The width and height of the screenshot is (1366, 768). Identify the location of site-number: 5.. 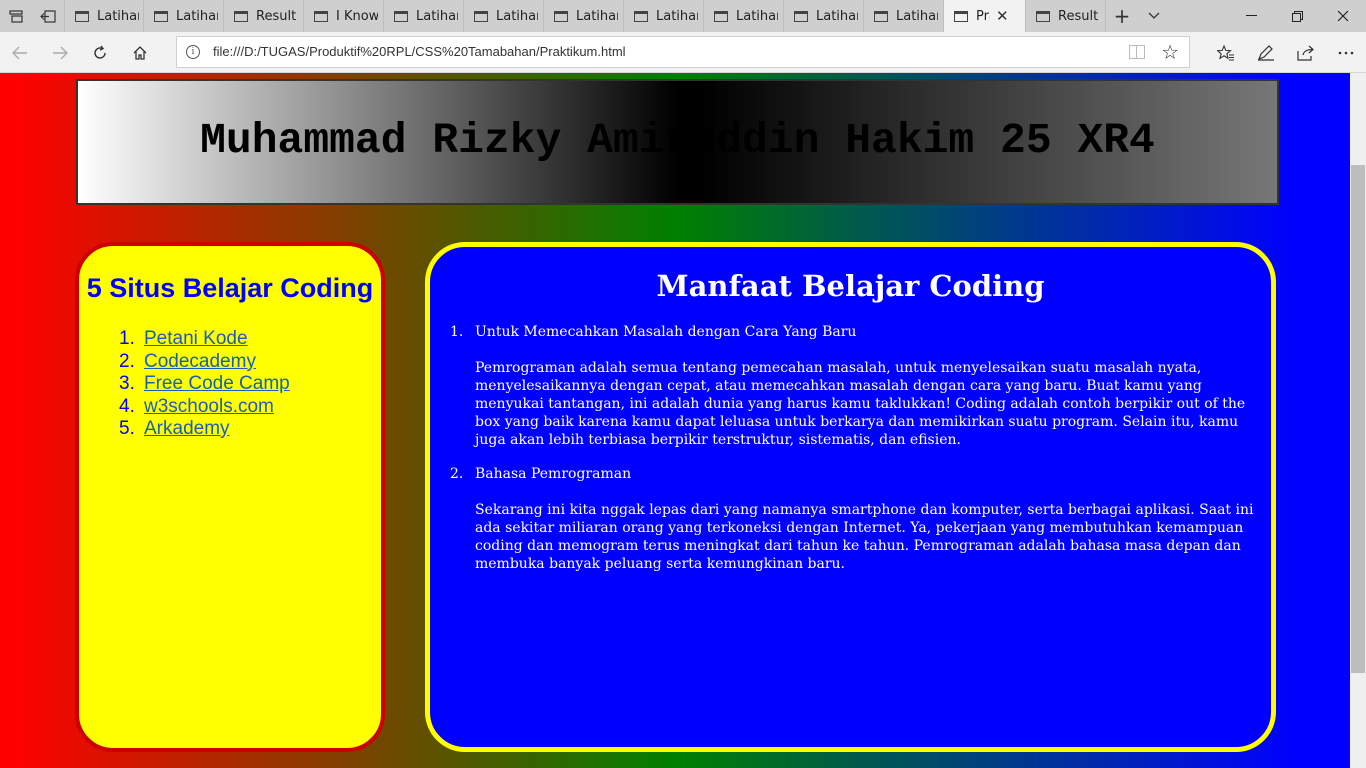
(127, 428).